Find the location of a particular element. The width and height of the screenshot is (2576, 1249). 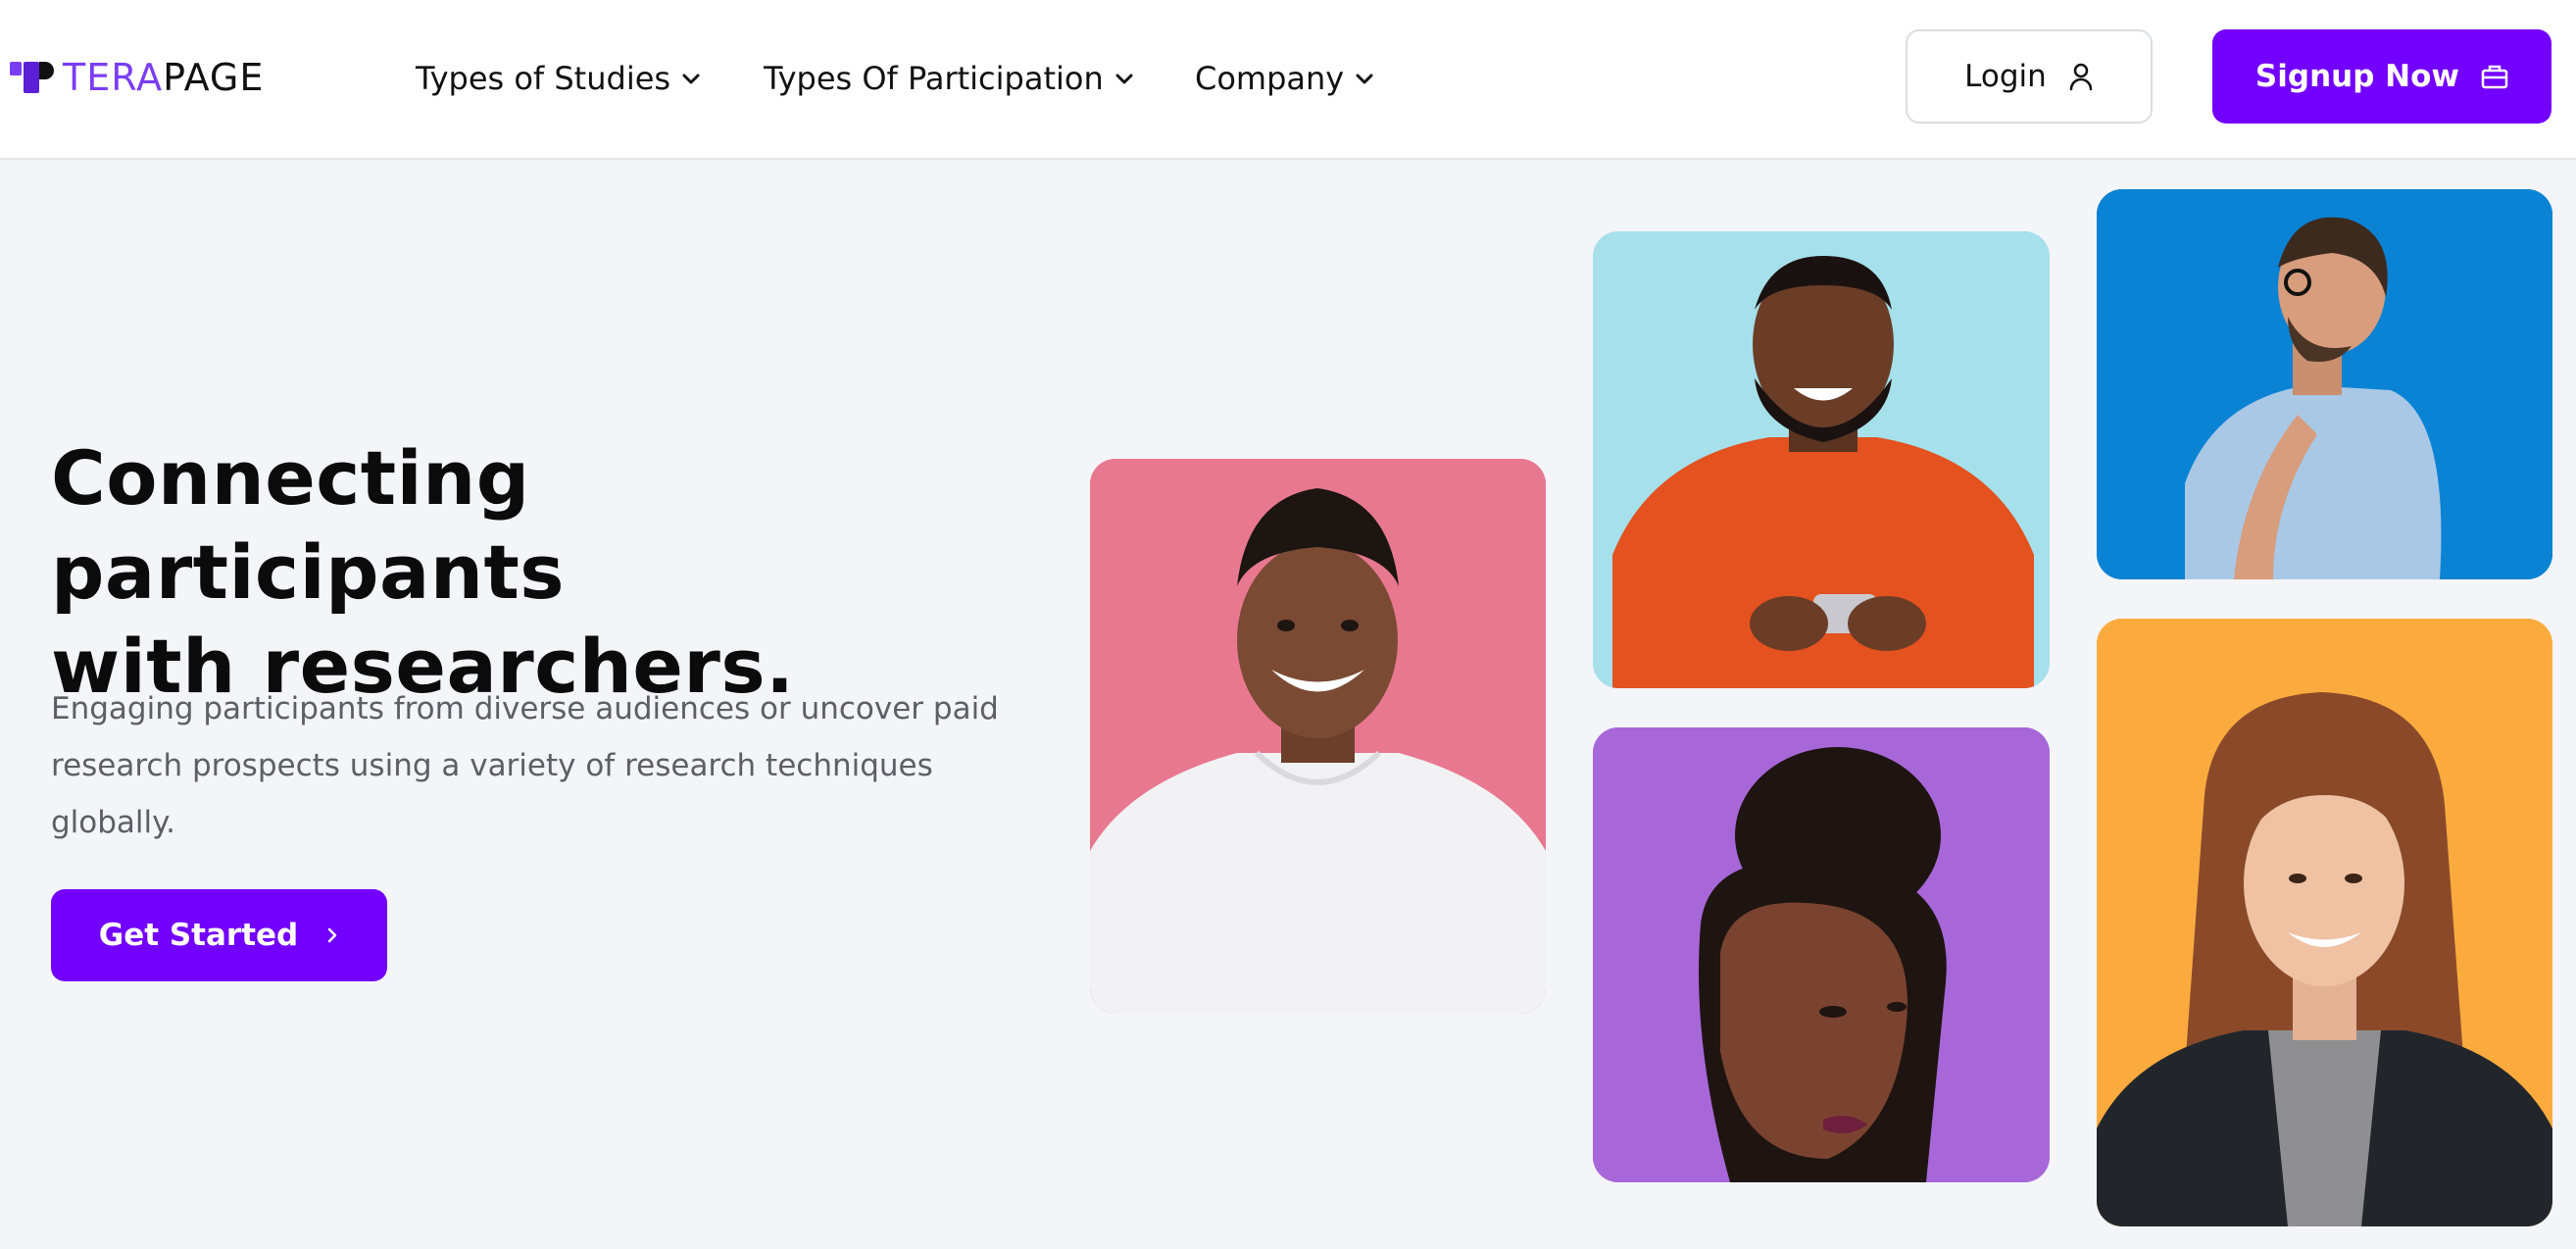

photo-man-orange-sweater-phone is located at coordinates (1821, 460).